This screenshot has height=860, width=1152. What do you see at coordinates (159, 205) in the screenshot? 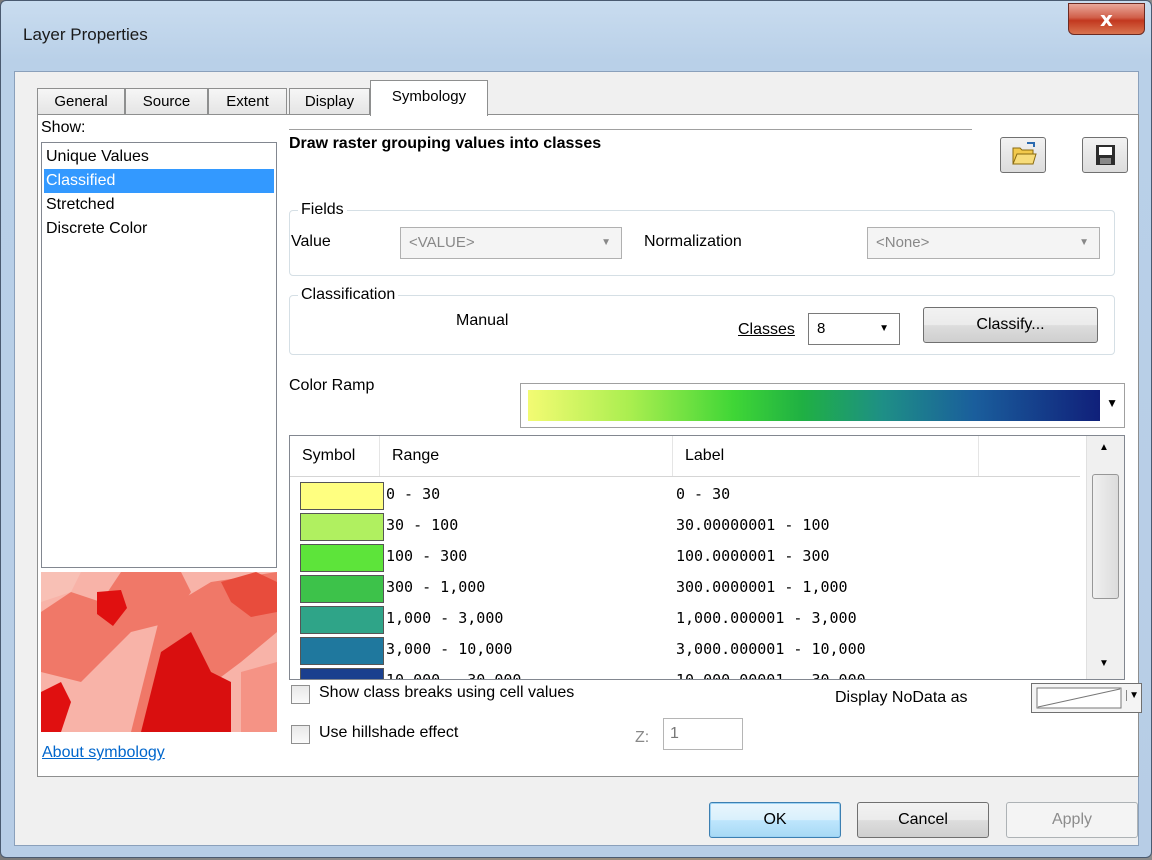
I see `renderer-item-stretched: Stretched` at bounding box center [159, 205].